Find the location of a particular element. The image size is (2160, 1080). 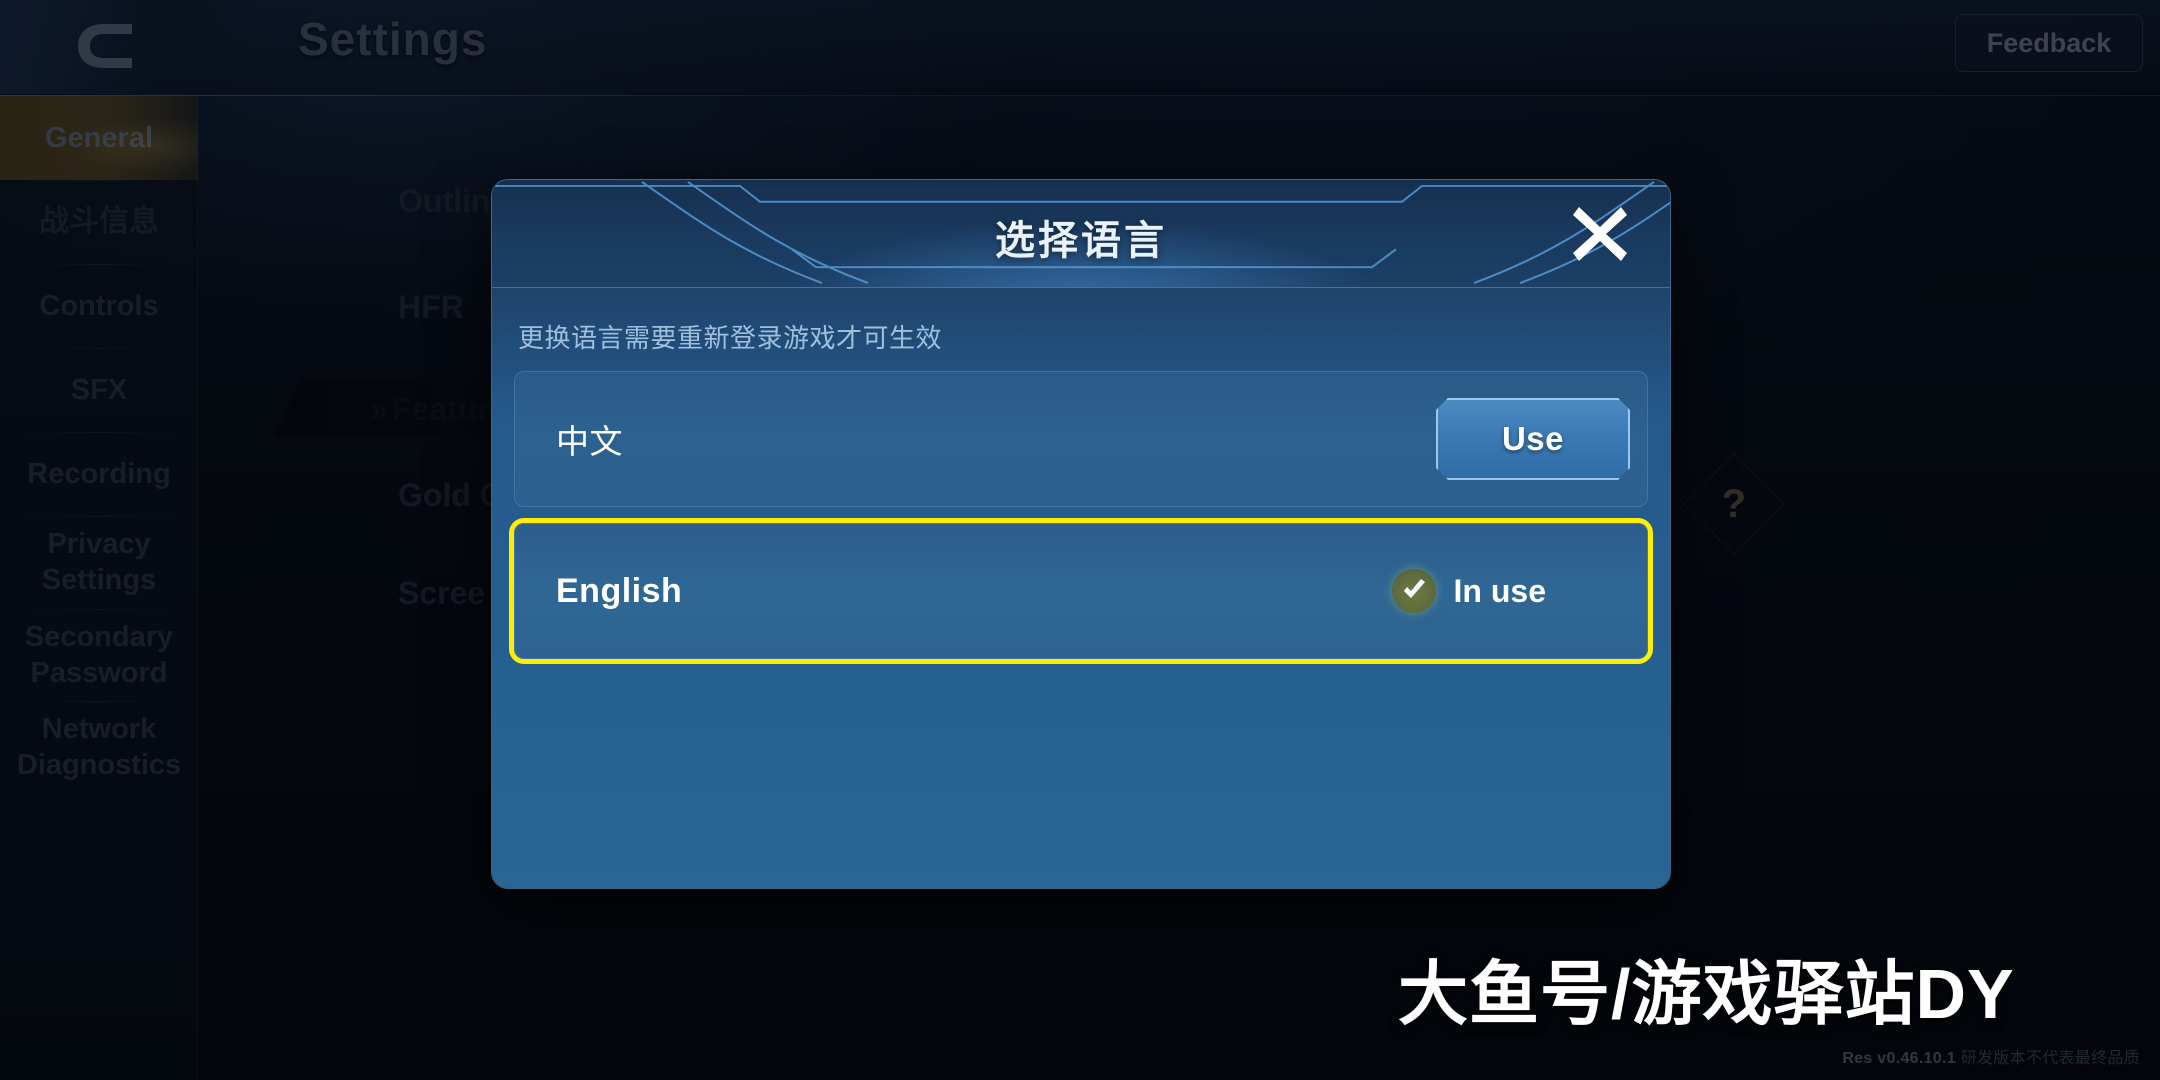

dialog-title: 选择语言 is located at coordinates (1081, 241).